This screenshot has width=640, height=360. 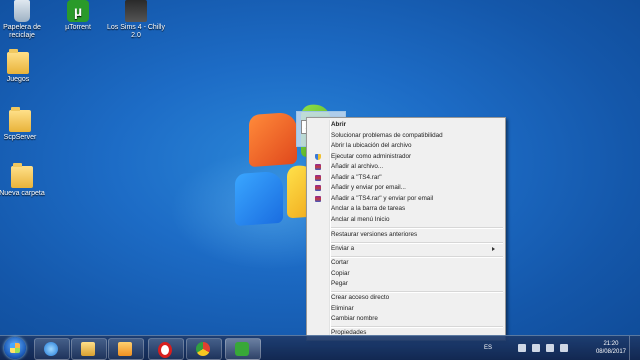 What do you see at coordinates (360, 219) in the screenshot?
I see `menu-item-label: Anclar al menú Inicio` at bounding box center [360, 219].